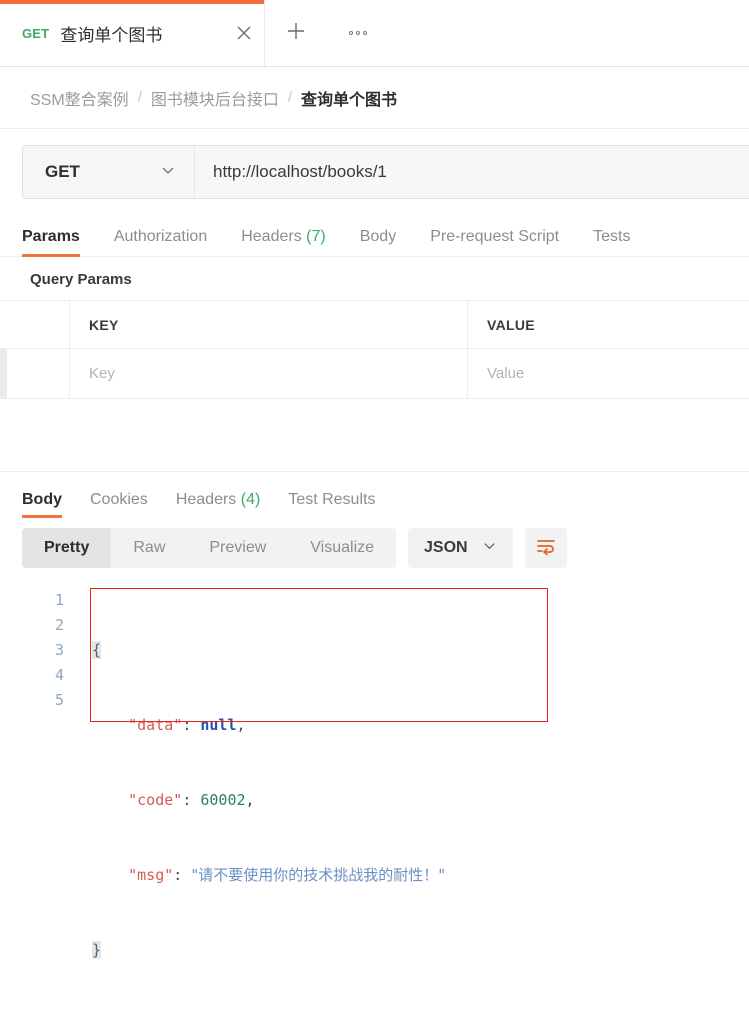  What do you see at coordinates (608, 324) in the screenshot?
I see `header-cell-value: VALUE` at bounding box center [608, 324].